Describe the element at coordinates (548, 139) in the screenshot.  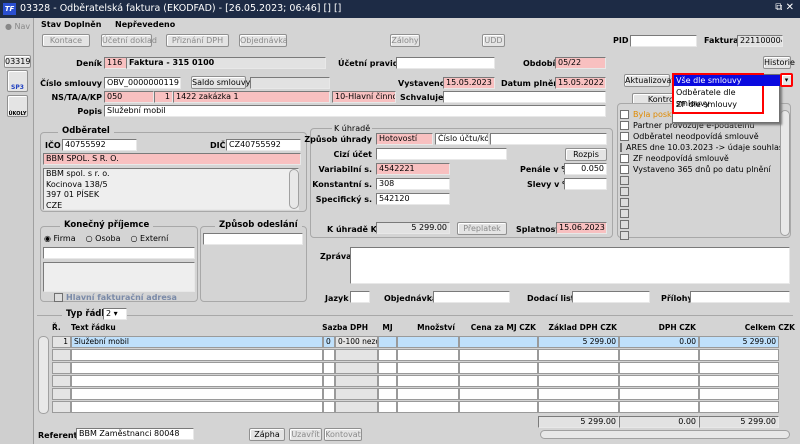
I see `cislo-uctu-input` at that location.